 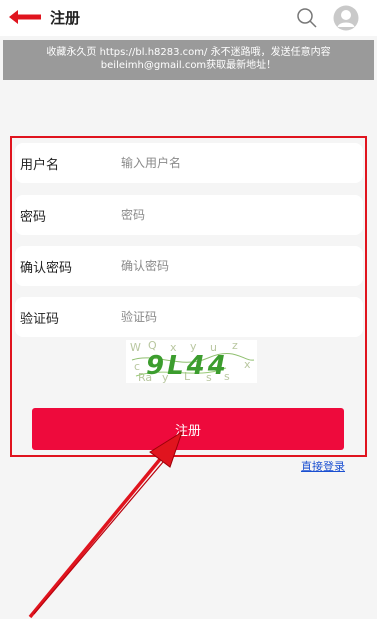 What do you see at coordinates (187, 366) in the screenshot?
I see `captcha-text: 9L44` at bounding box center [187, 366].